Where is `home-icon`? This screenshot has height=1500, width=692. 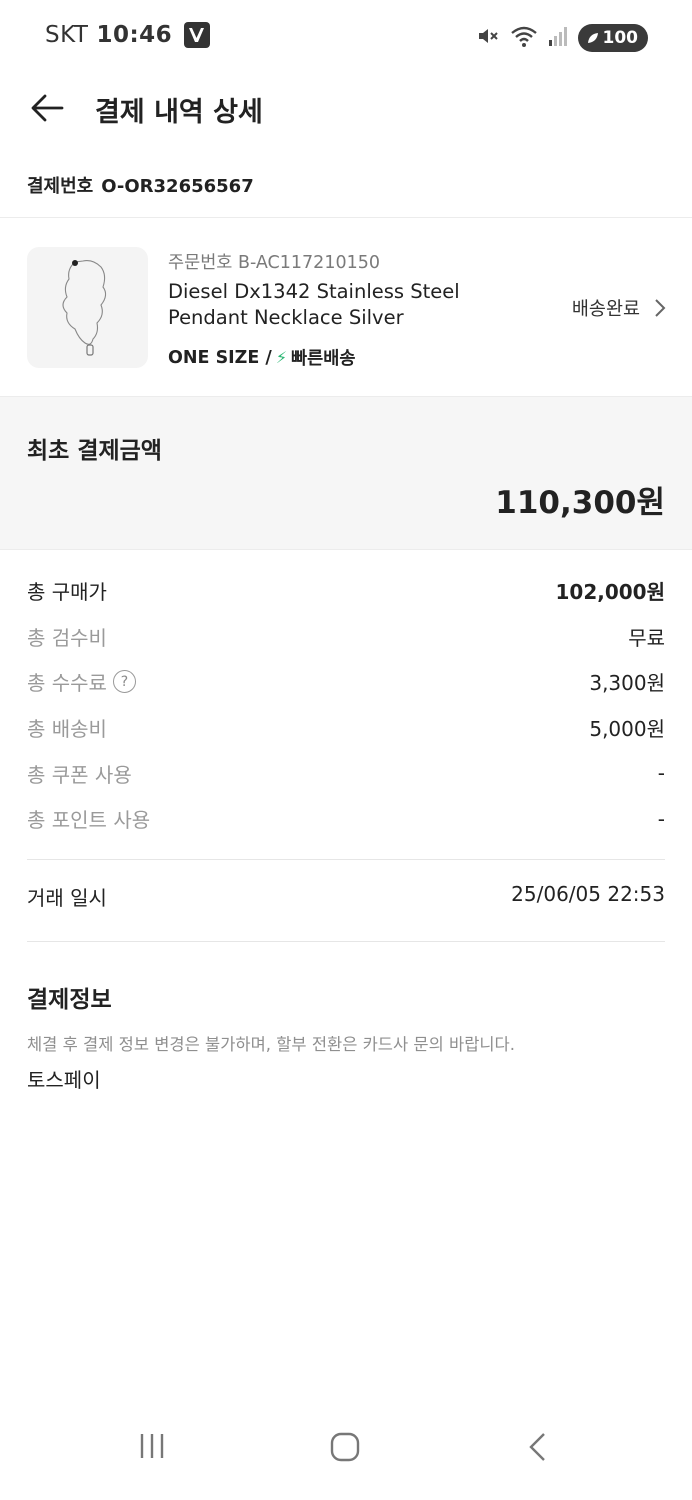 home-icon is located at coordinates (345, 1447).